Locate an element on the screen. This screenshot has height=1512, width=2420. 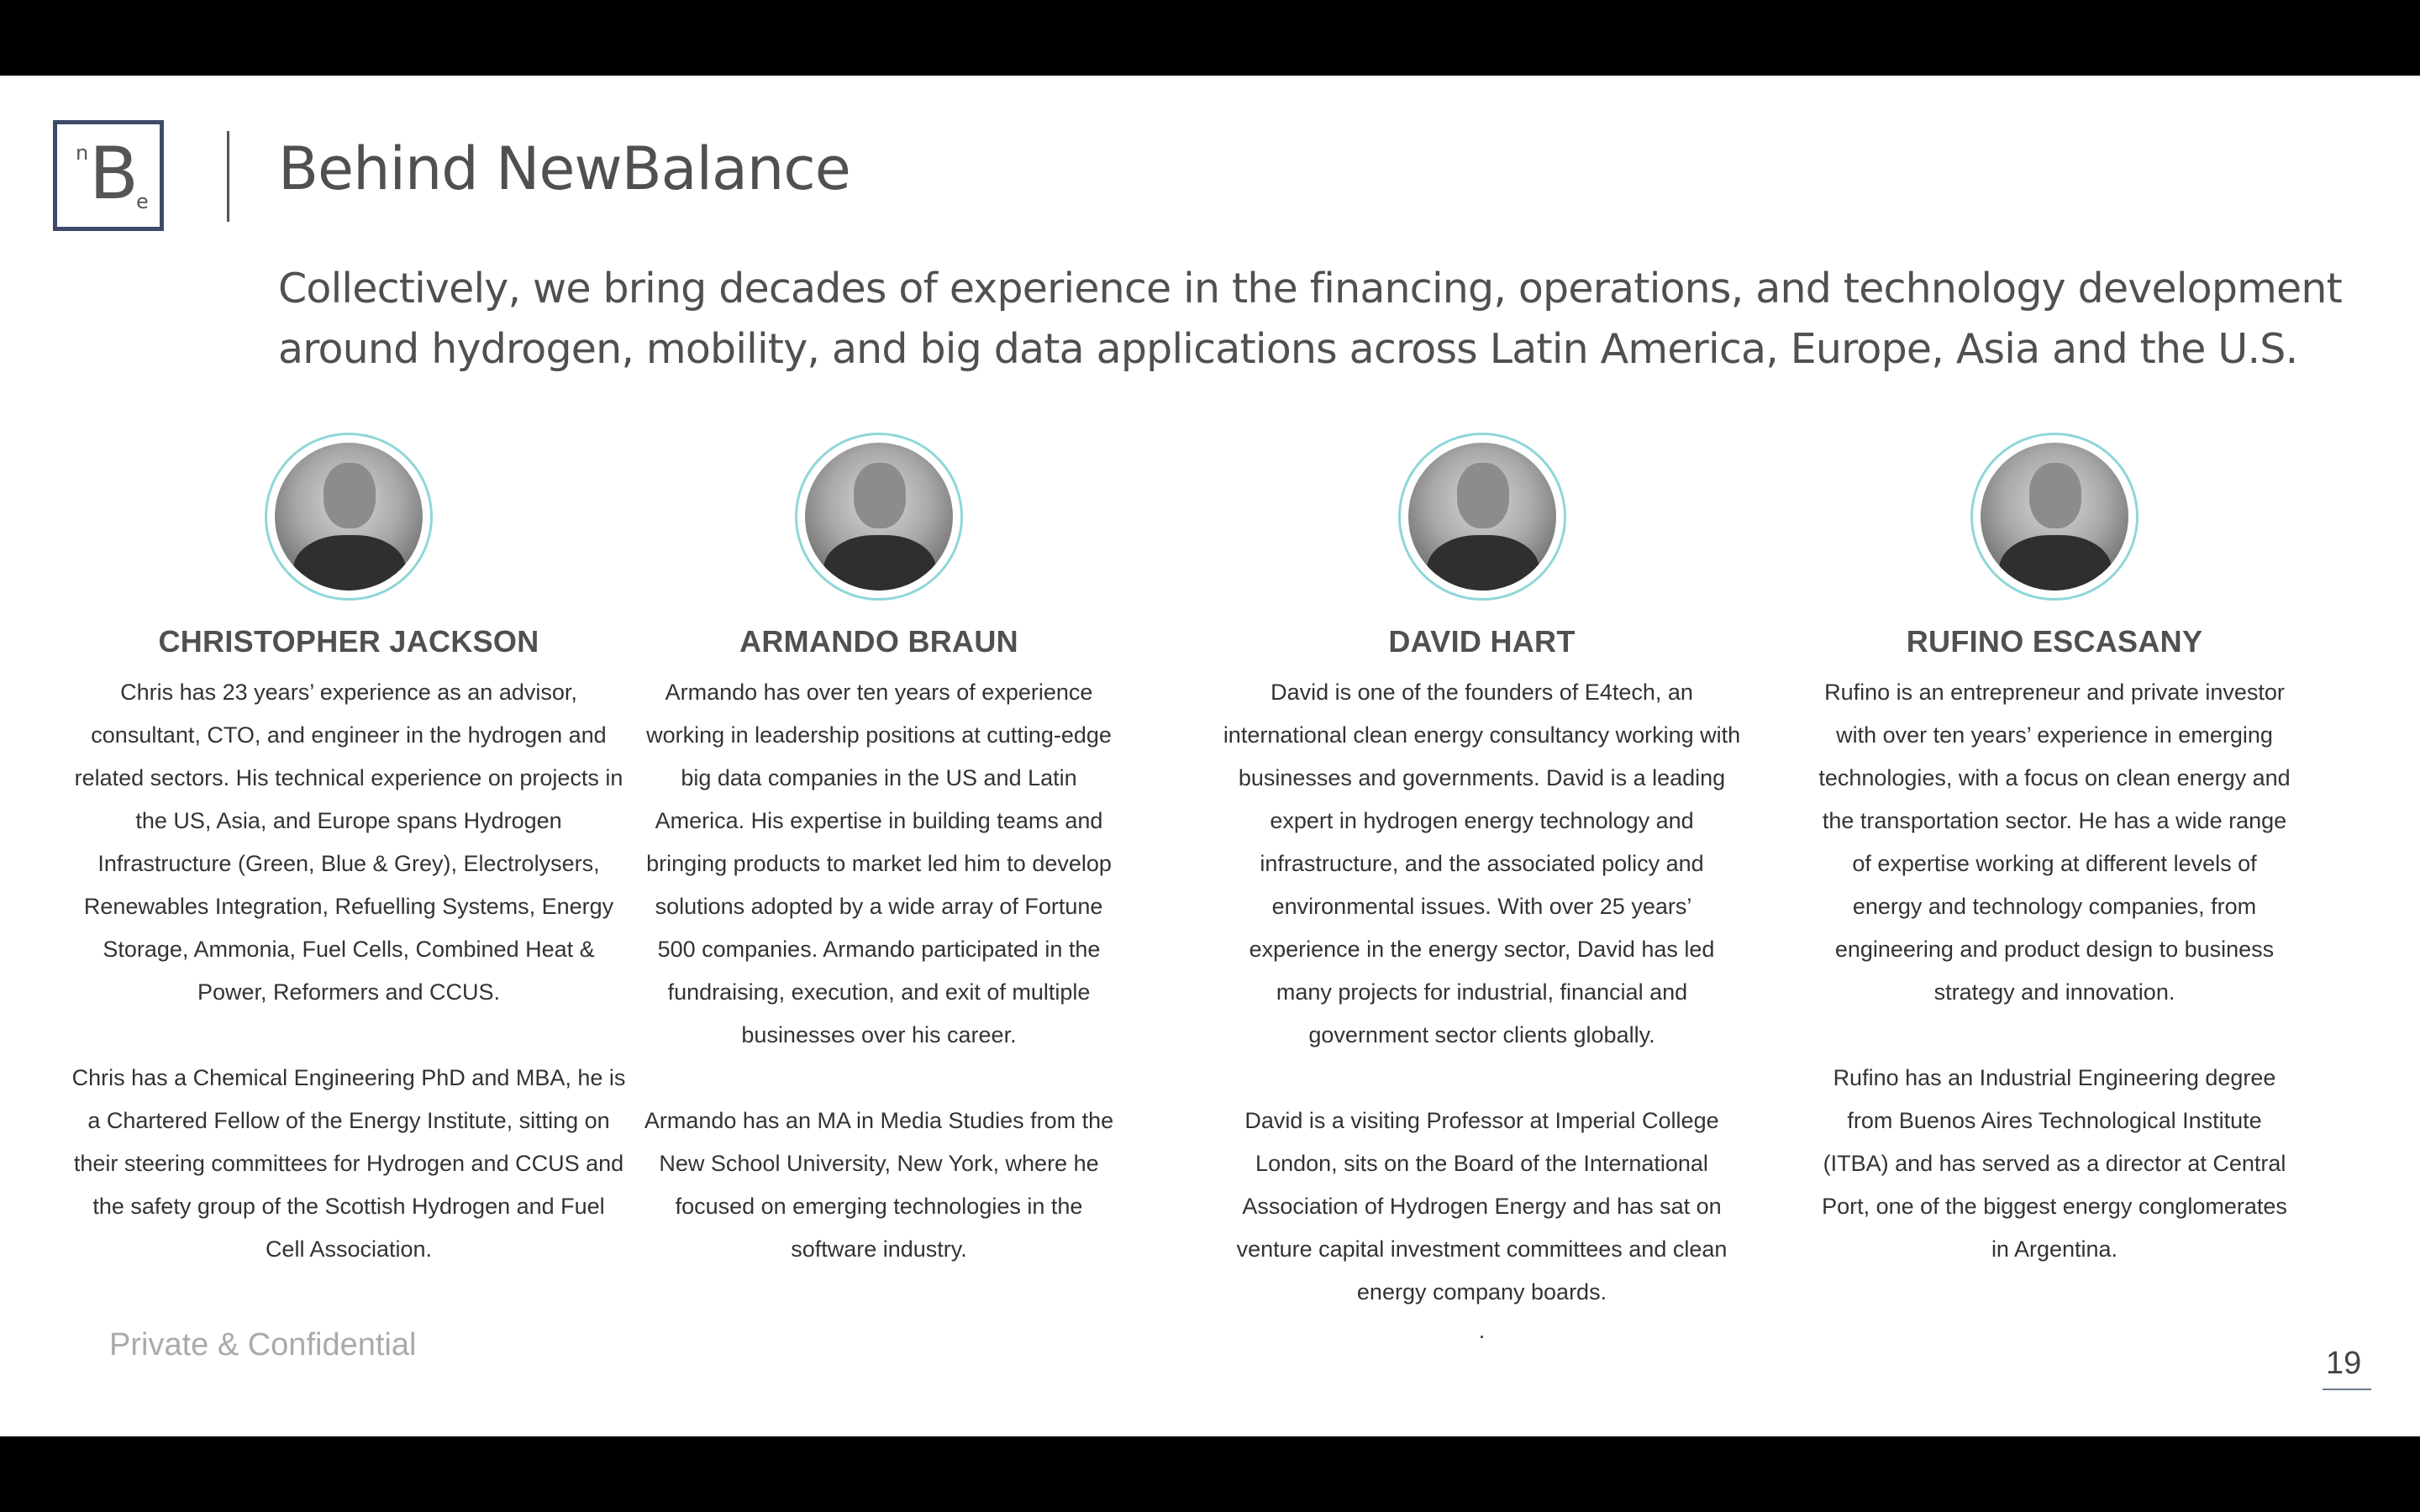
logo-letter-b: B is located at coordinates (114, 174).